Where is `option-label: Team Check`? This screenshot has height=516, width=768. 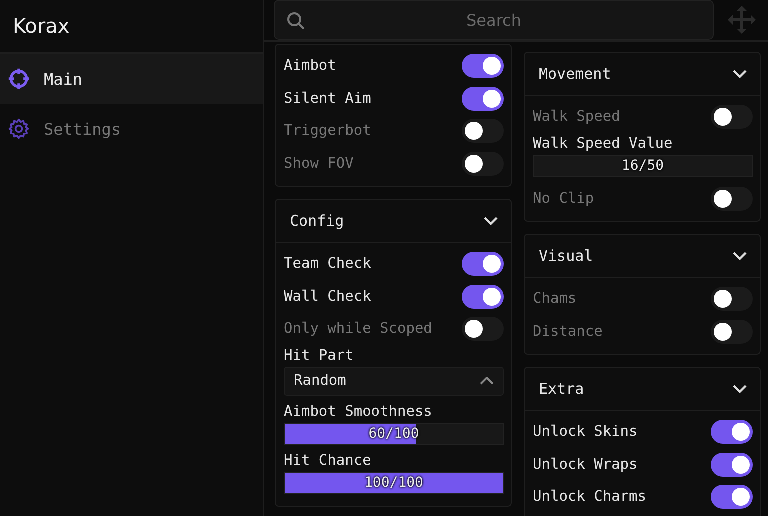
option-label: Team Check is located at coordinates (328, 264).